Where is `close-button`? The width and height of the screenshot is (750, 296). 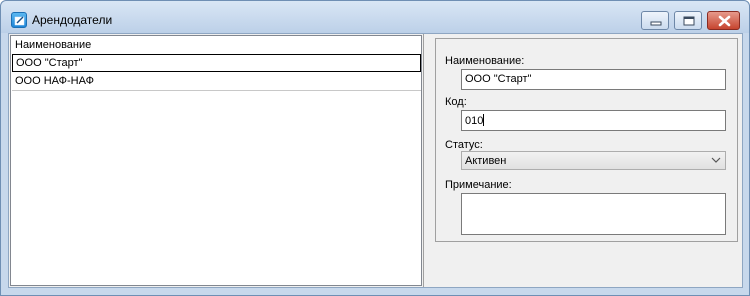 close-button is located at coordinates (723, 20).